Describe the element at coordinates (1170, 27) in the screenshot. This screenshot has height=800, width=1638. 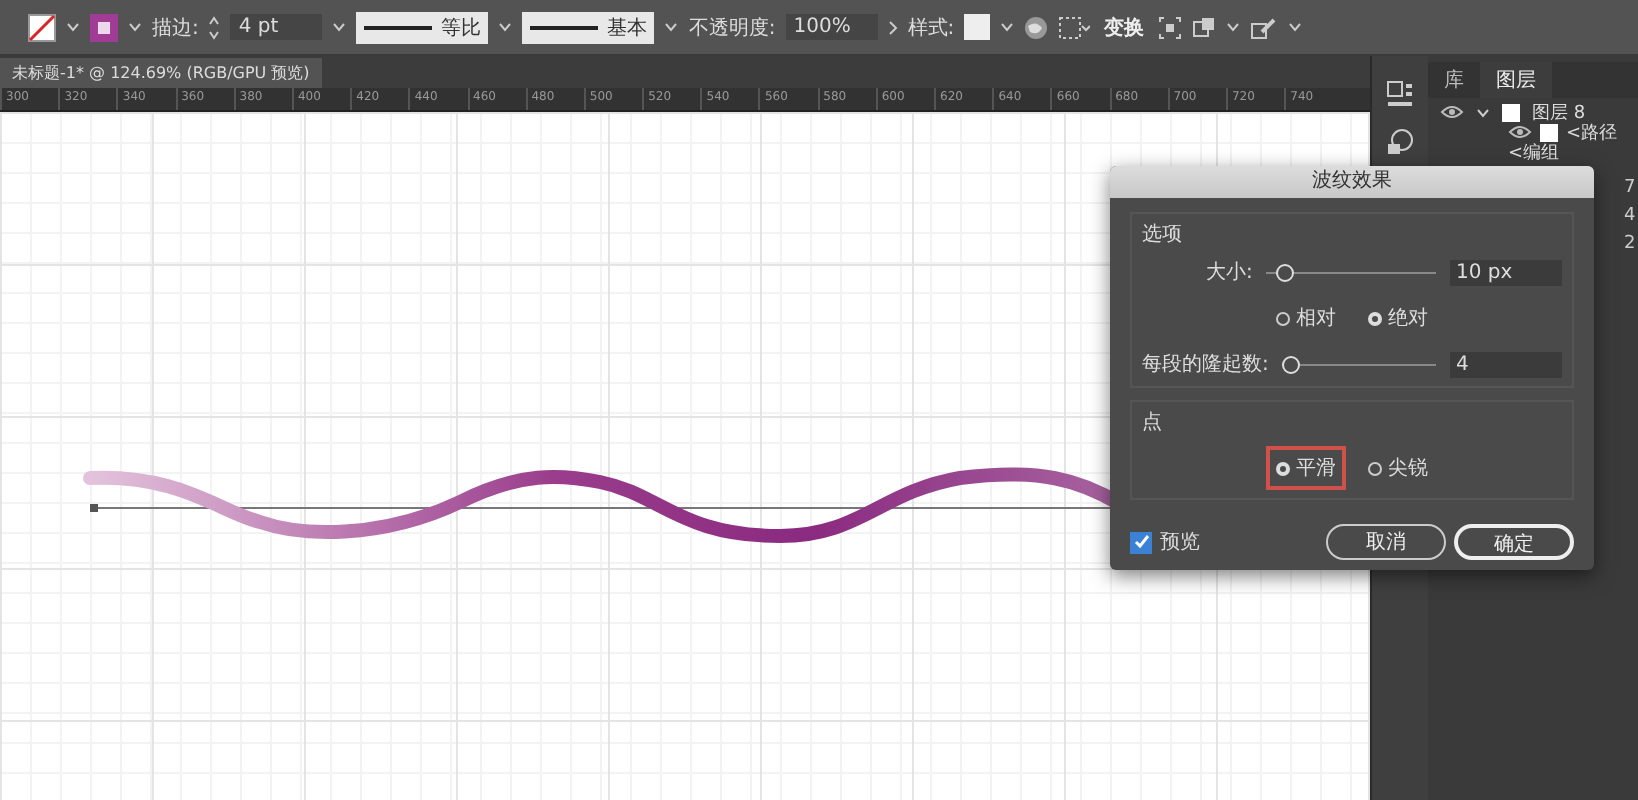
I see `crop-icon` at that location.